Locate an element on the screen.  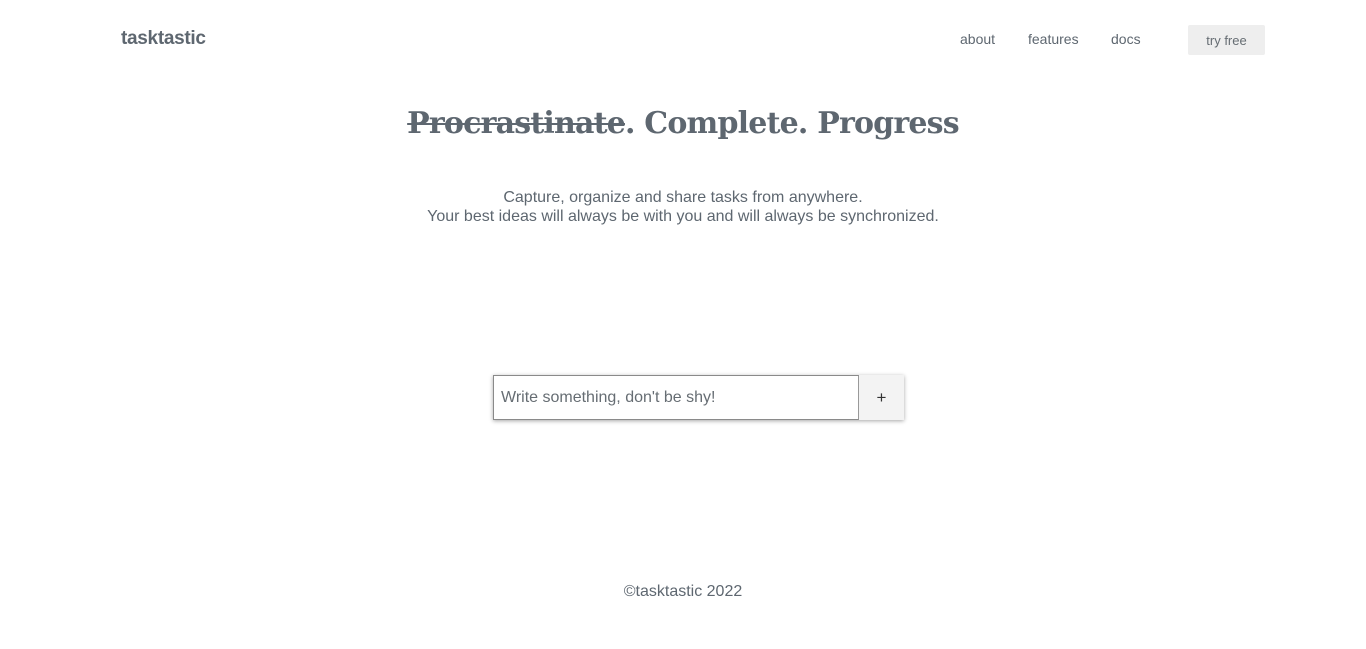
task-form: + is located at coordinates (698, 397).